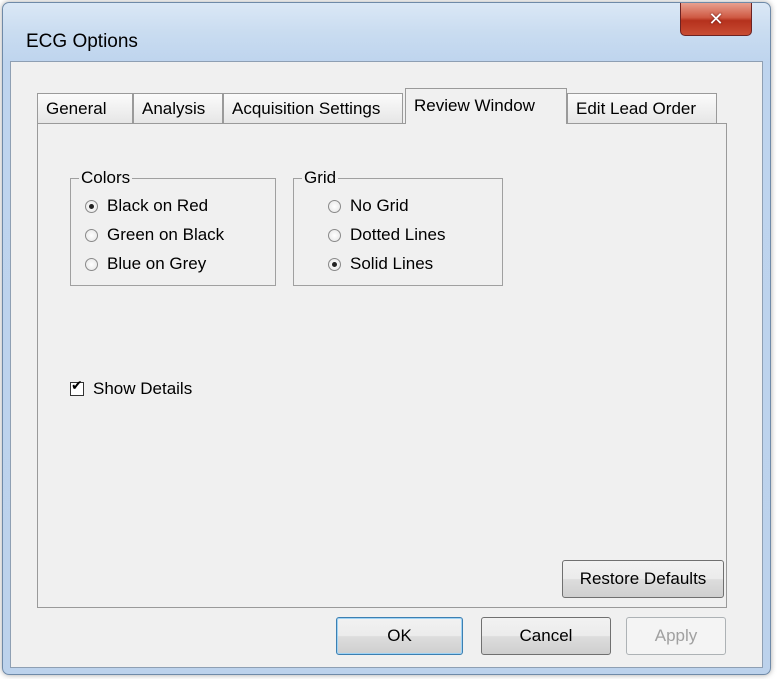 This screenshot has height=679, width=777. What do you see at coordinates (77, 387) in the screenshot?
I see `checkbox-icon` at bounding box center [77, 387].